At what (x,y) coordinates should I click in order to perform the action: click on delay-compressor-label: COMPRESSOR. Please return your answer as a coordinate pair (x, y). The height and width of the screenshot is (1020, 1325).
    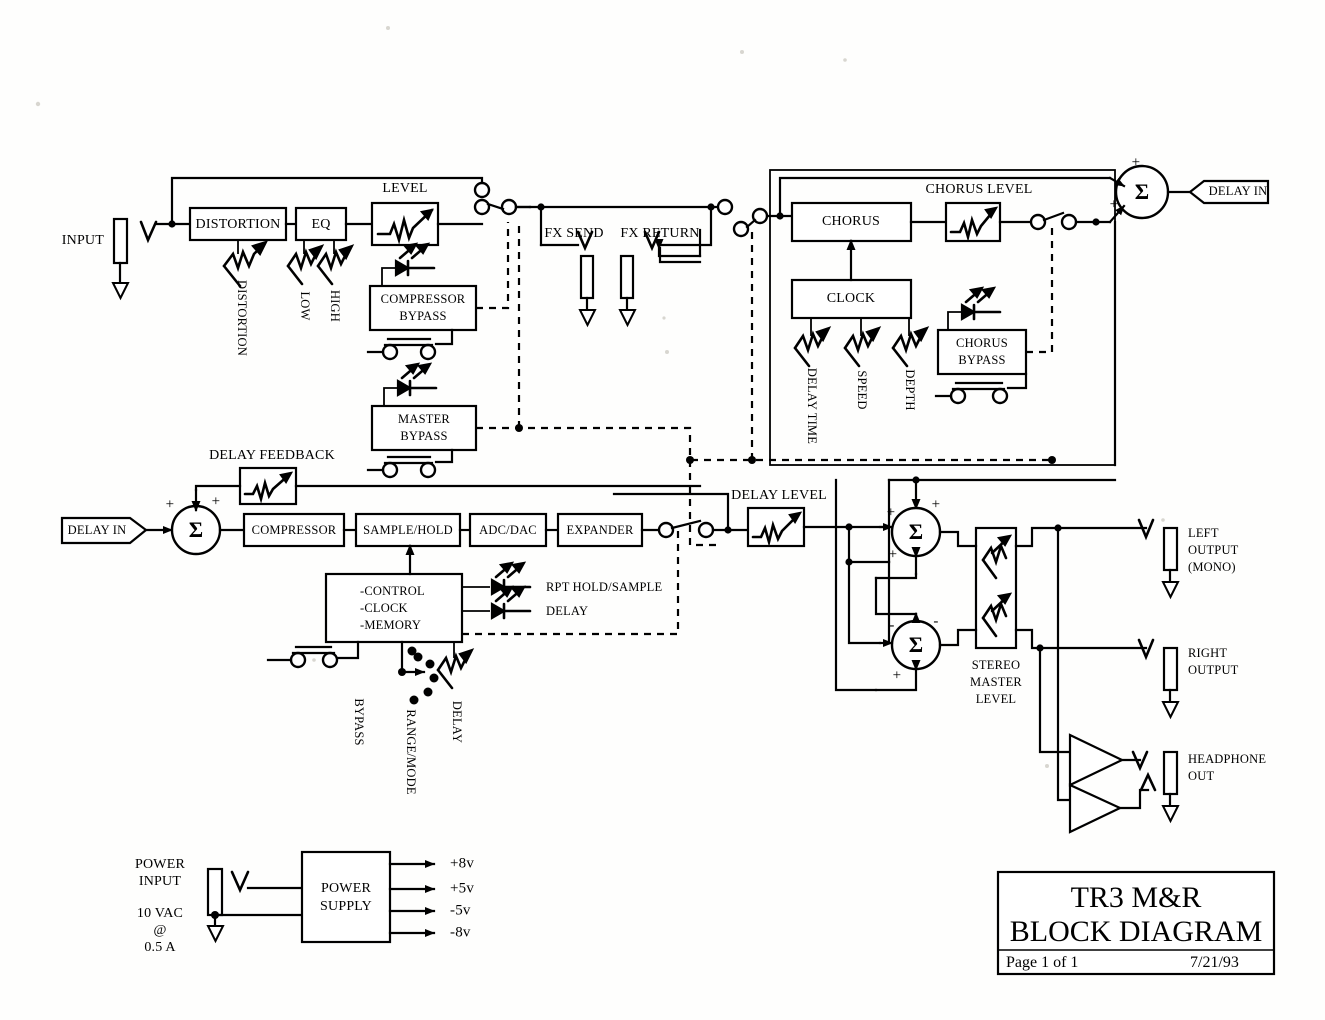
    Looking at the image, I should click on (294, 530).